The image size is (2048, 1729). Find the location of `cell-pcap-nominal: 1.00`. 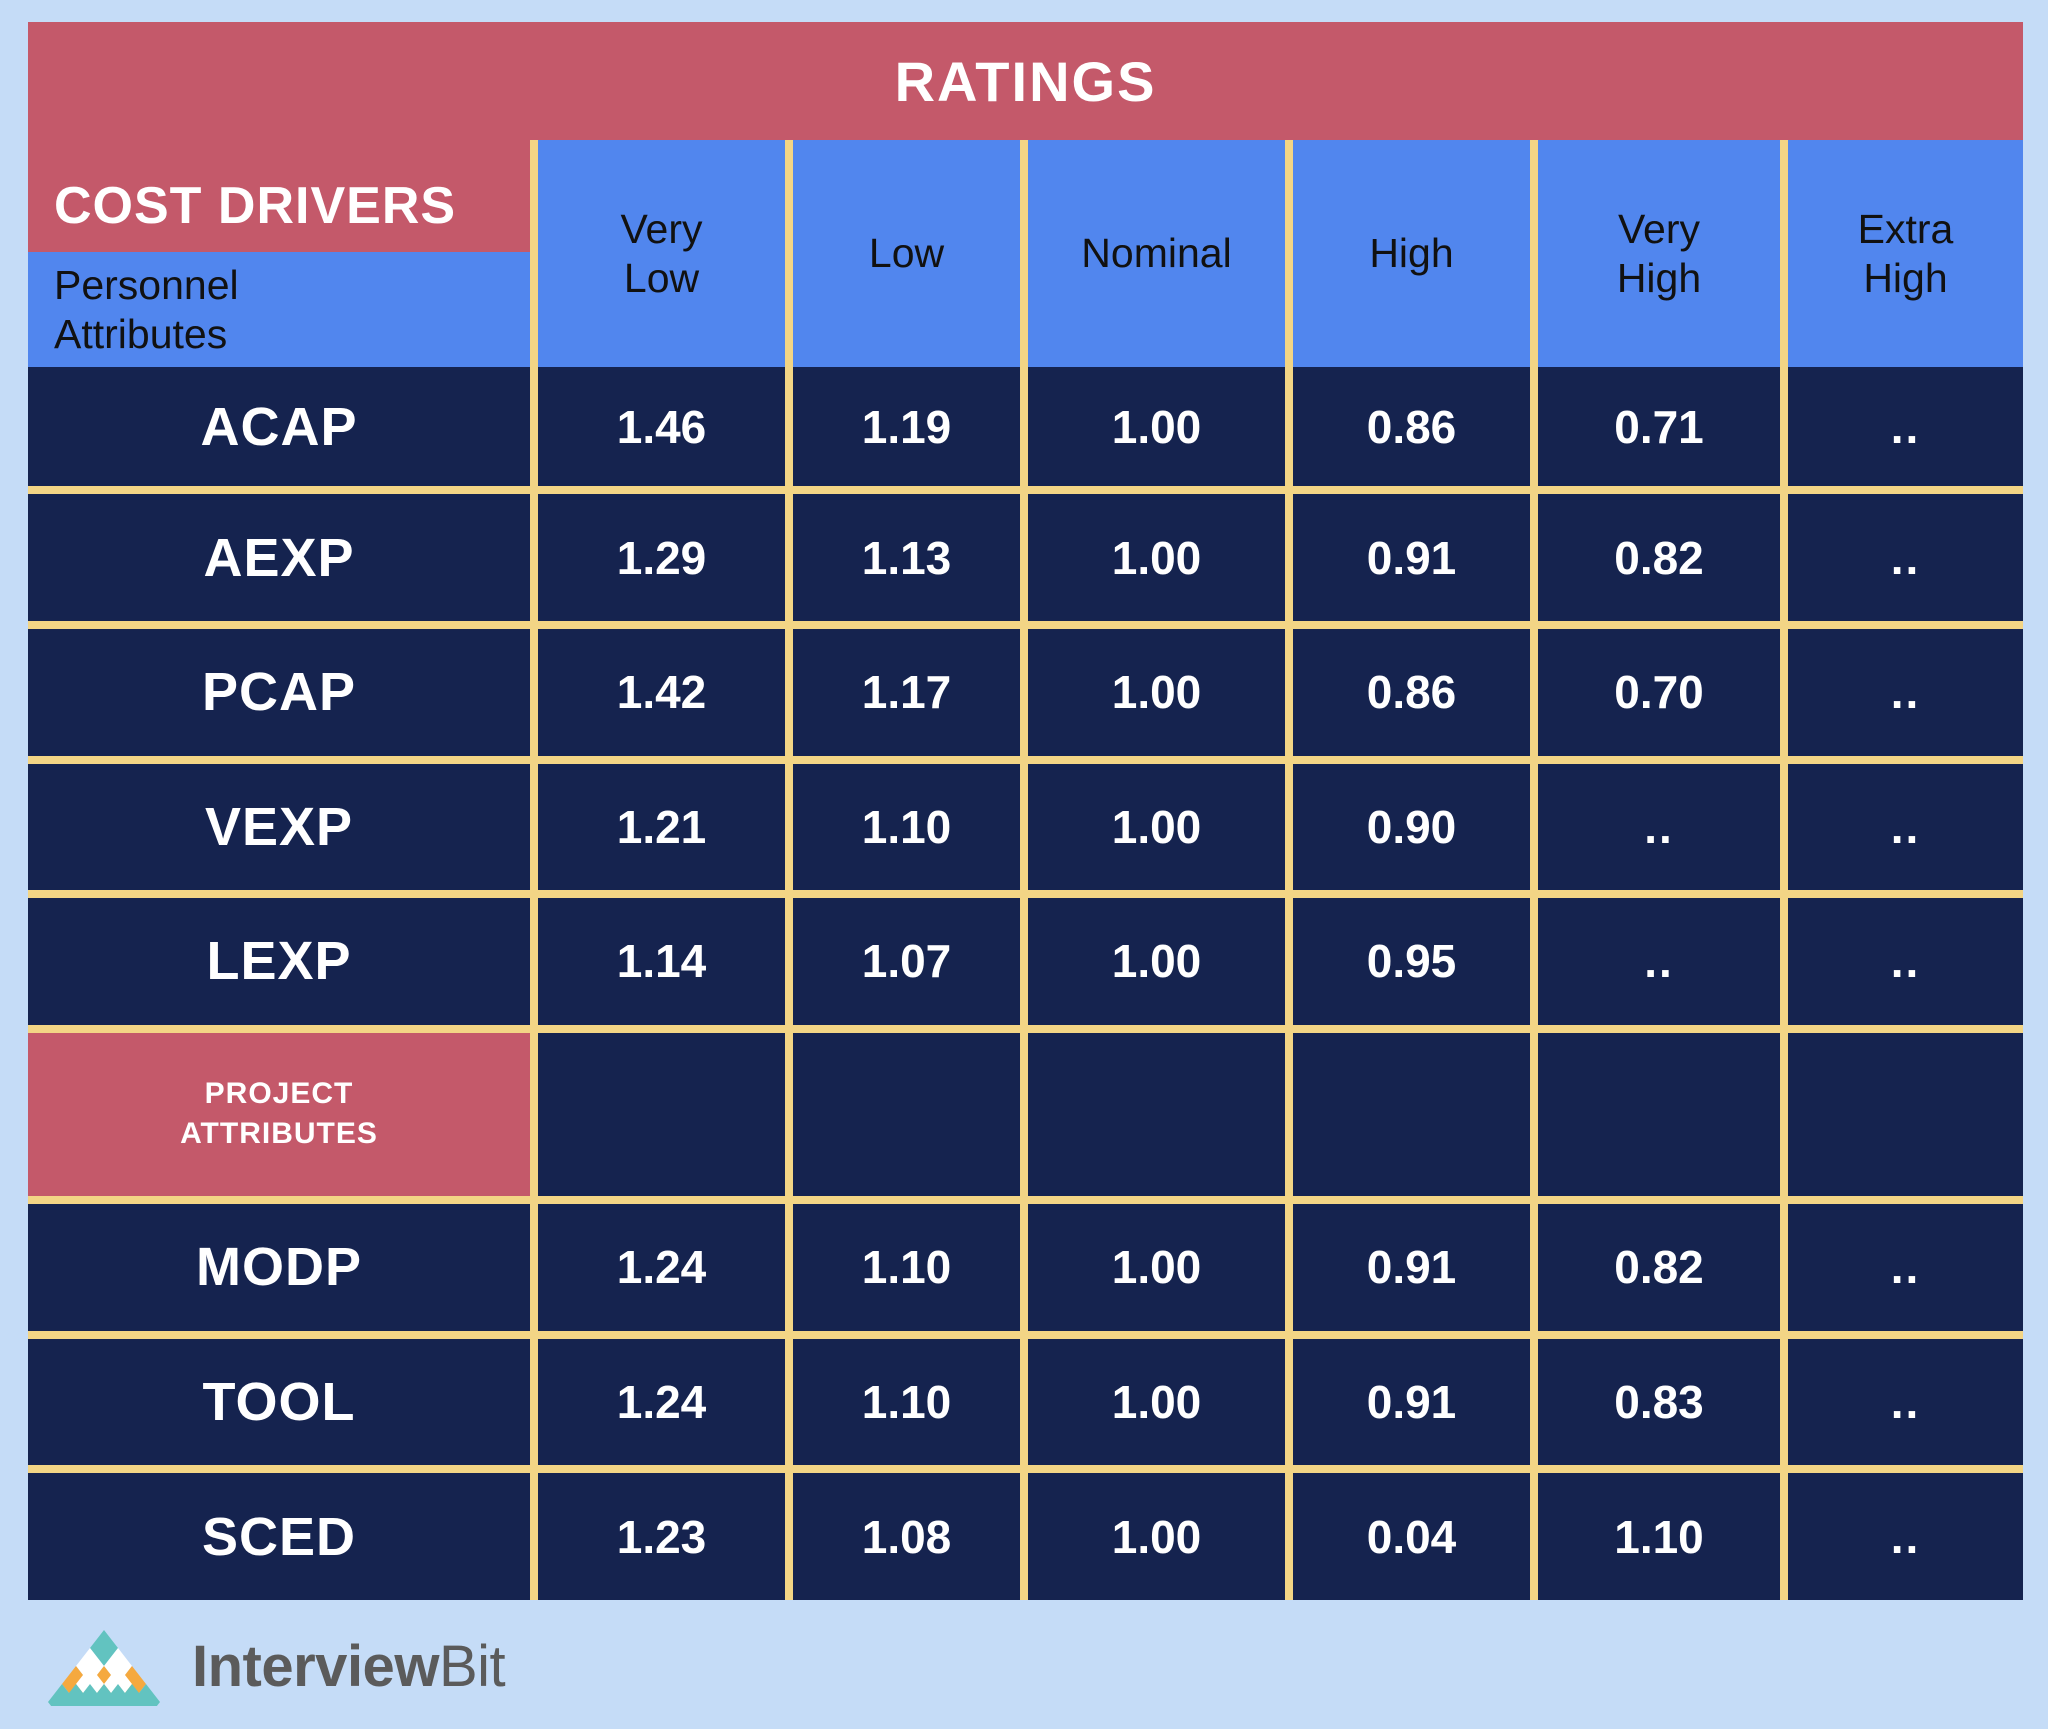

cell-pcap-nominal: 1.00 is located at coordinates (1152, 688).